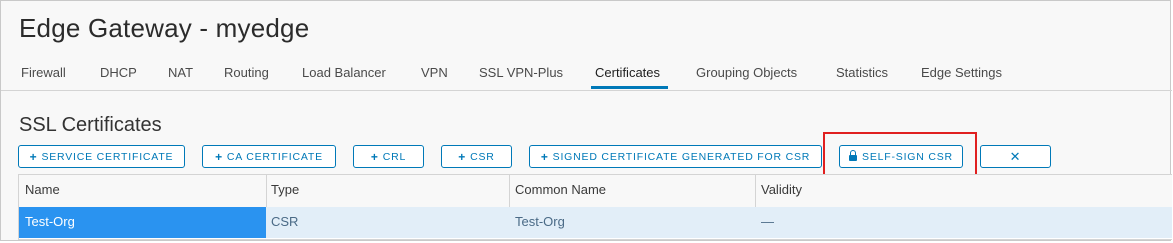 This screenshot has width=1173, height=243. I want to click on tab-routing: Routing, so click(246, 72).